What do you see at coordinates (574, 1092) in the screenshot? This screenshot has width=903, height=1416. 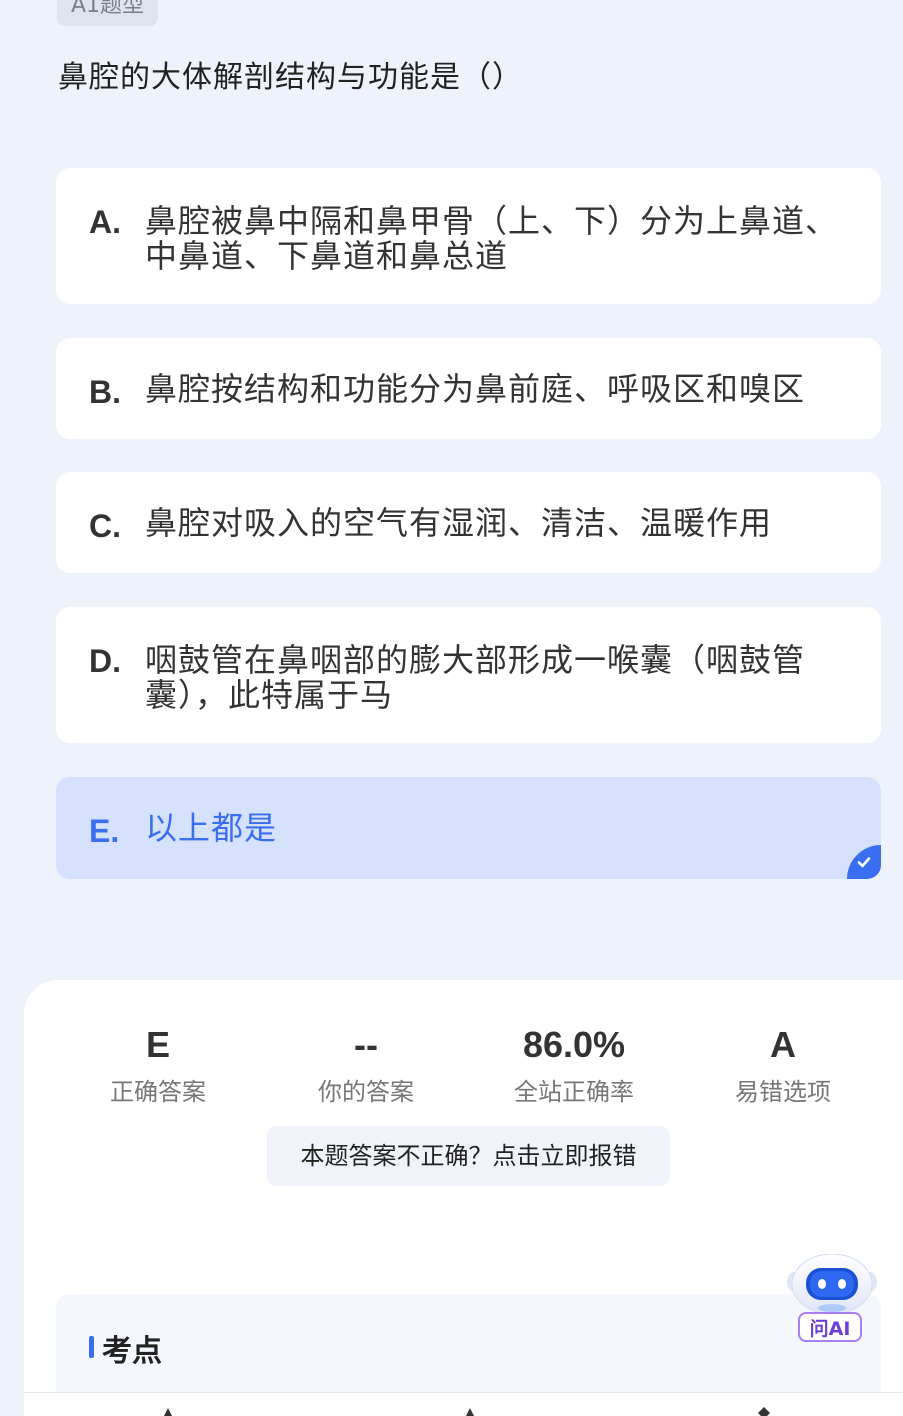 I see `accuracy-label: 全站正确率` at bounding box center [574, 1092].